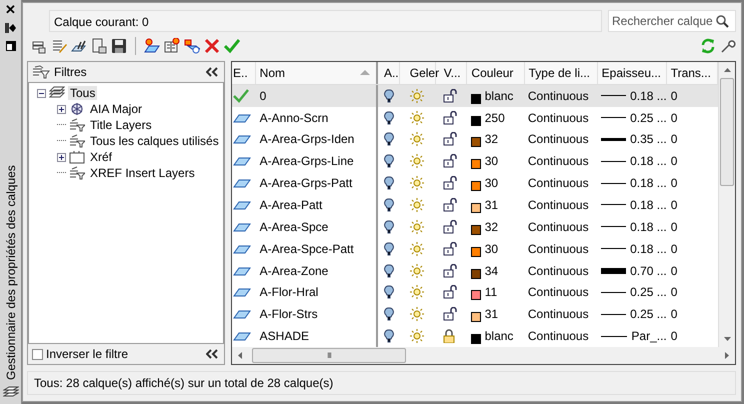 The height and width of the screenshot is (404, 744). I want to click on edit-group-icon, so click(59, 46).